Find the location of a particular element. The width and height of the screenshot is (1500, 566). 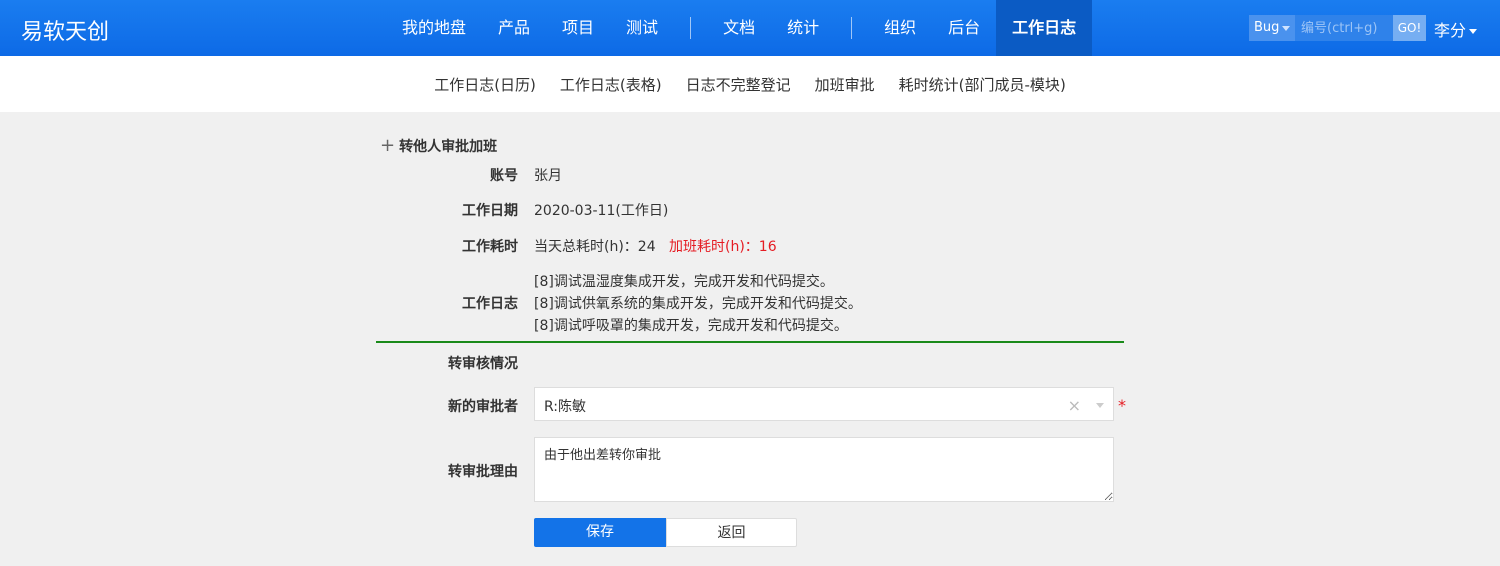

nav-item-test: 测试 is located at coordinates (642, 28).